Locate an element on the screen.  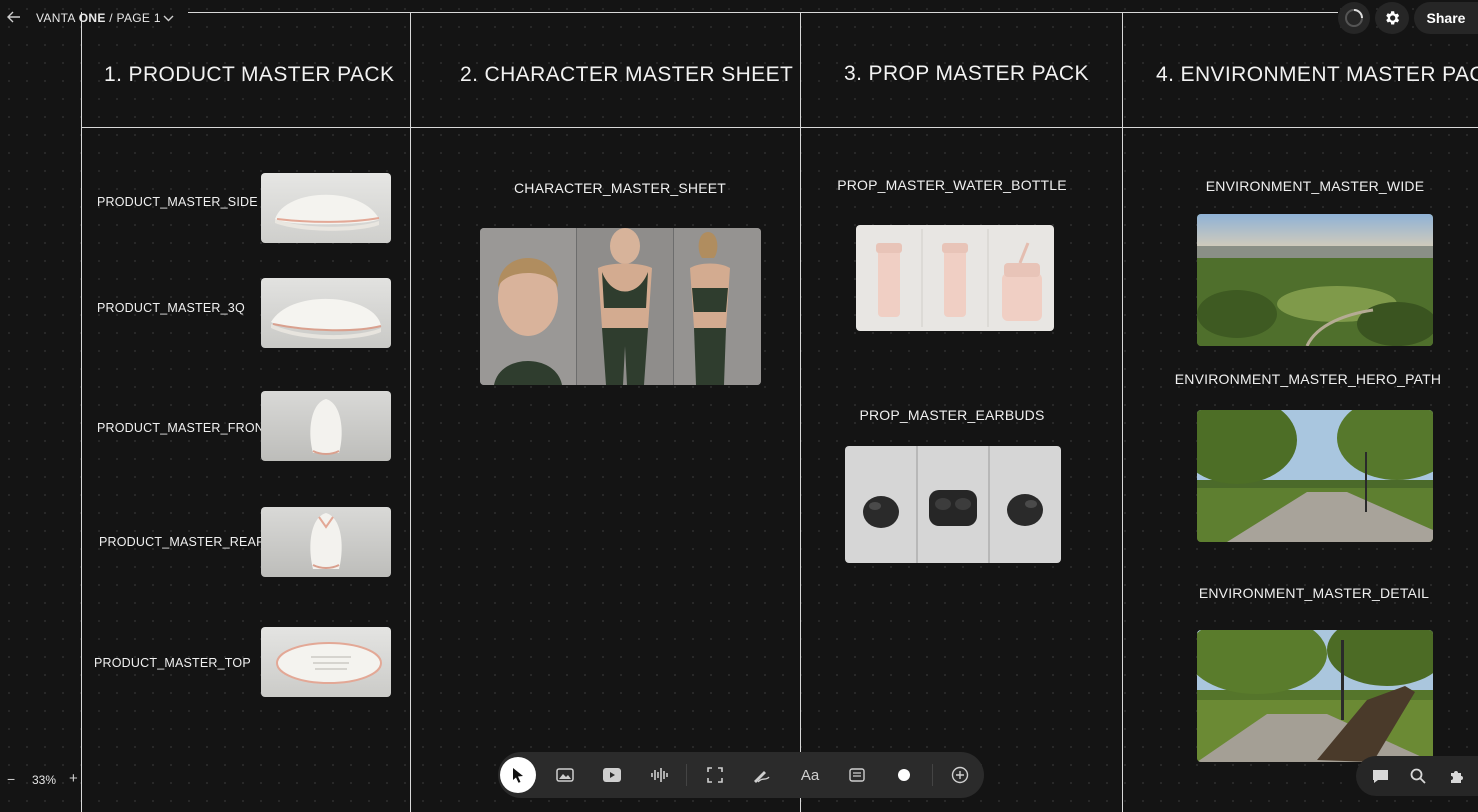
env-label-hero-path: ENVIRONMENT_MASTER_HERO_PATH is located at coordinates (1308, 379).